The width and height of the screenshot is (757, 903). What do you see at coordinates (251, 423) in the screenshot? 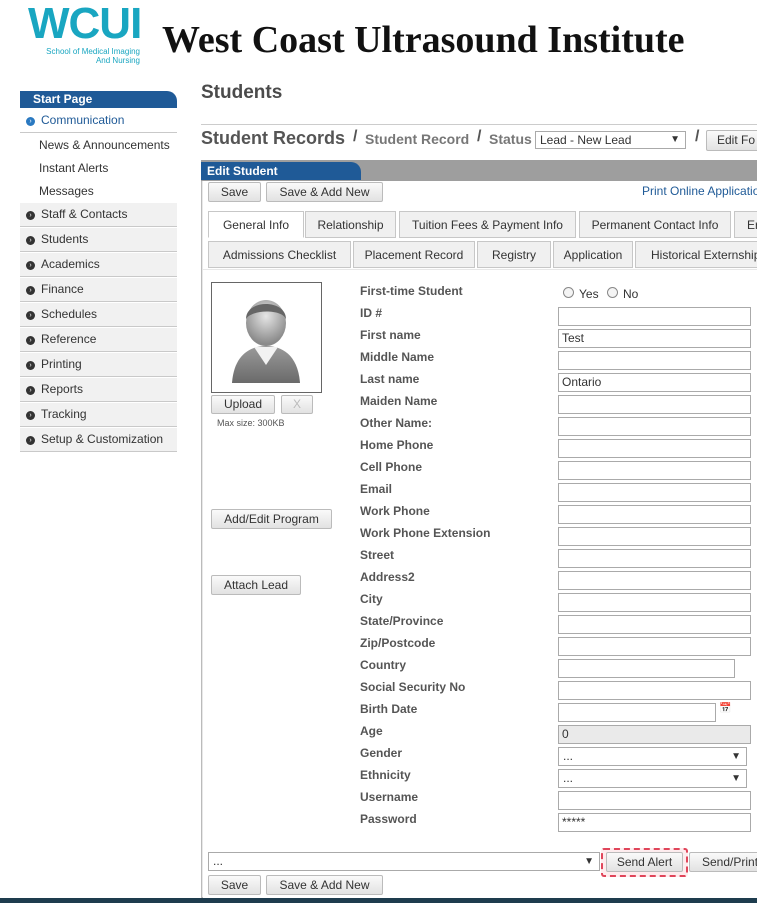
I see `max-size-note: Max size: 300KB` at bounding box center [251, 423].